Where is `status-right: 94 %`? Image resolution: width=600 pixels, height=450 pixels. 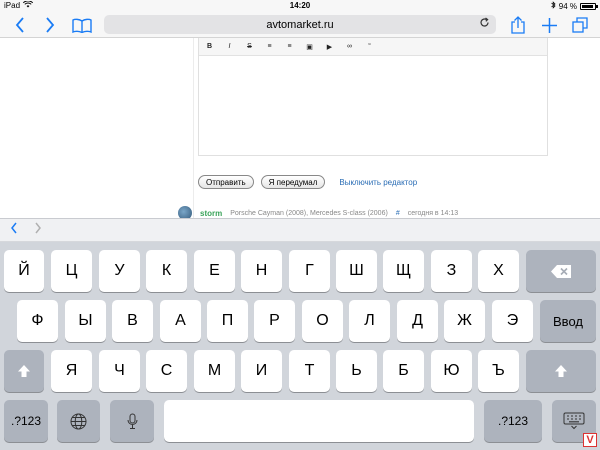
status-right: 94 % is located at coordinates (574, 6).